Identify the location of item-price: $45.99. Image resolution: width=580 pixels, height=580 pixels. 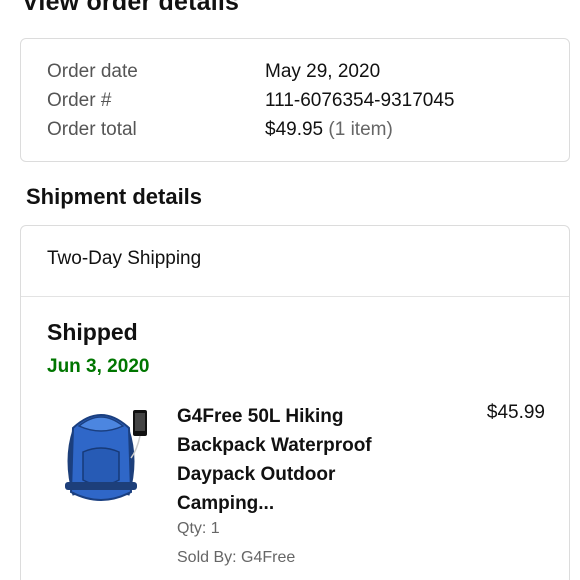
(515, 412).